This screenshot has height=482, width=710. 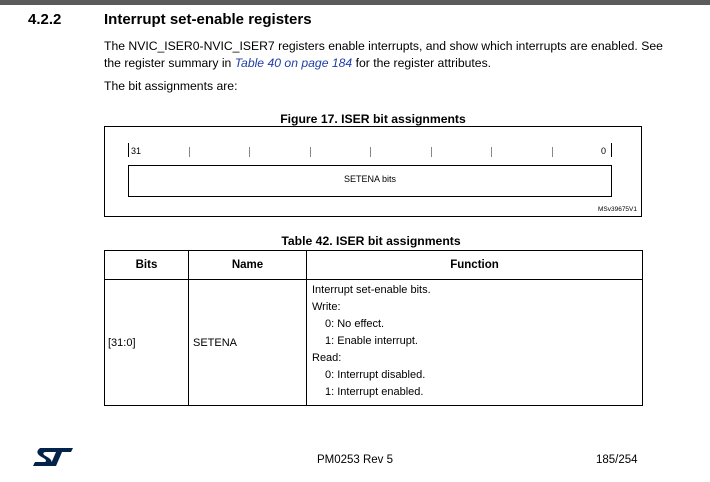 What do you see at coordinates (136, 151) in the screenshot?
I see `bit-31-label: 31` at bounding box center [136, 151].